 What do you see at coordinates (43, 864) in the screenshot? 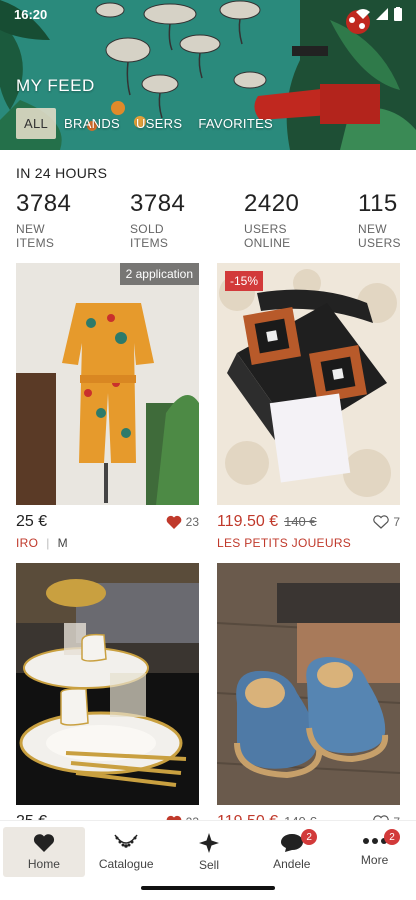
I see `nav-label: Home` at bounding box center [43, 864].